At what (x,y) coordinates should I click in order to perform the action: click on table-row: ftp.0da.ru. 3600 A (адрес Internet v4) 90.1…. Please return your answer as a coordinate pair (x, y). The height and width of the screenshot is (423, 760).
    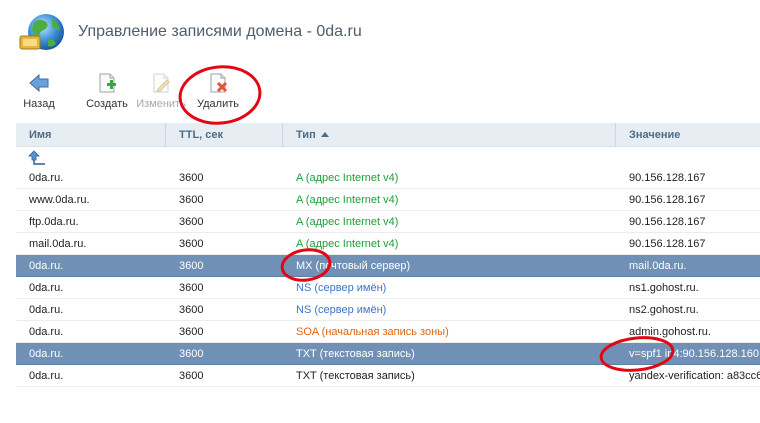
    Looking at the image, I should click on (388, 222).